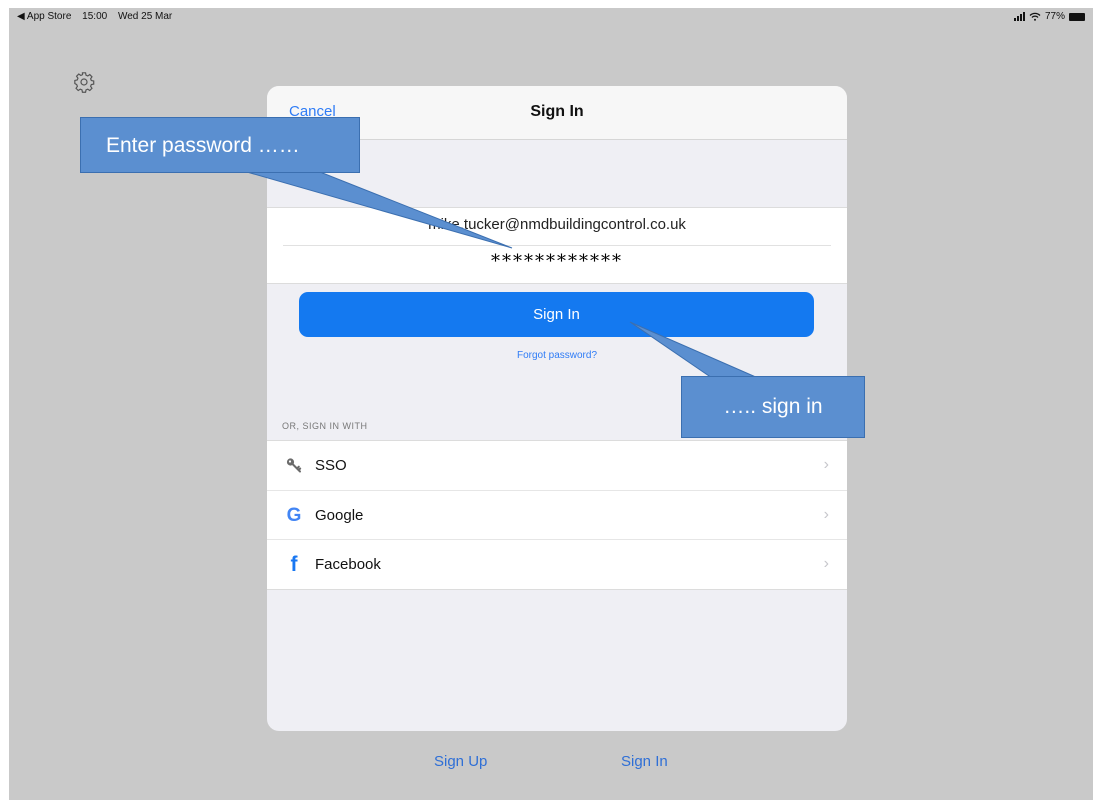 The width and height of the screenshot is (1093, 800). Describe the element at coordinates (376, 209) in the screenshot. I see `callout-tail-password` at that location.